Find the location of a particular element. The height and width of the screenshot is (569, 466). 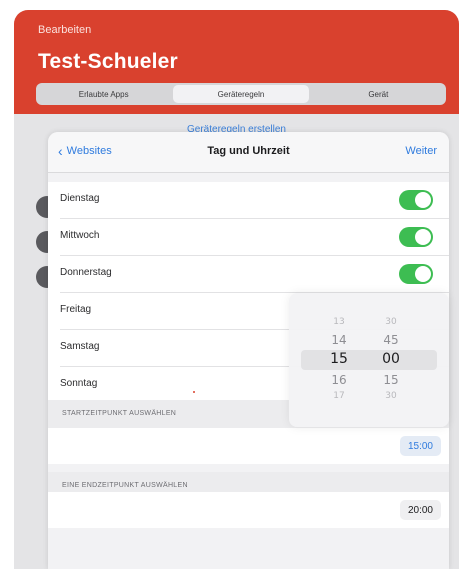

picker-value: 45 is located at coordinates (391, 340).